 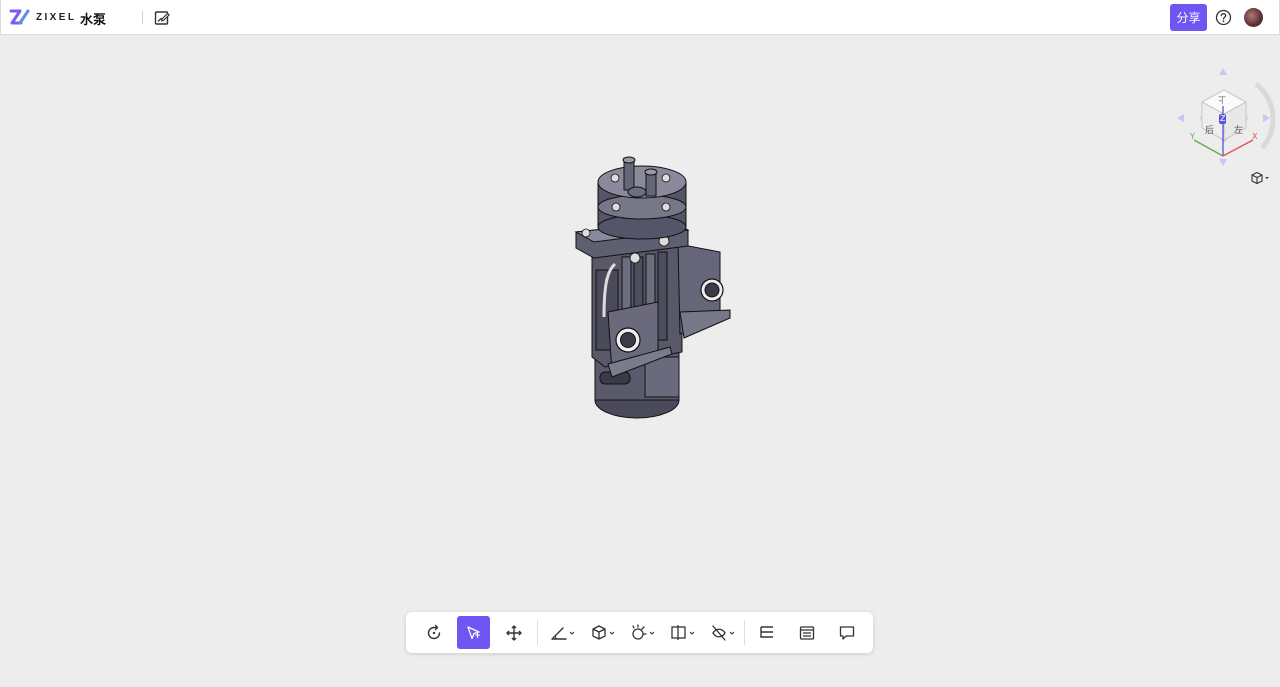 I want to click on cube-dropdown-icon, so click(x=1260, y=178).